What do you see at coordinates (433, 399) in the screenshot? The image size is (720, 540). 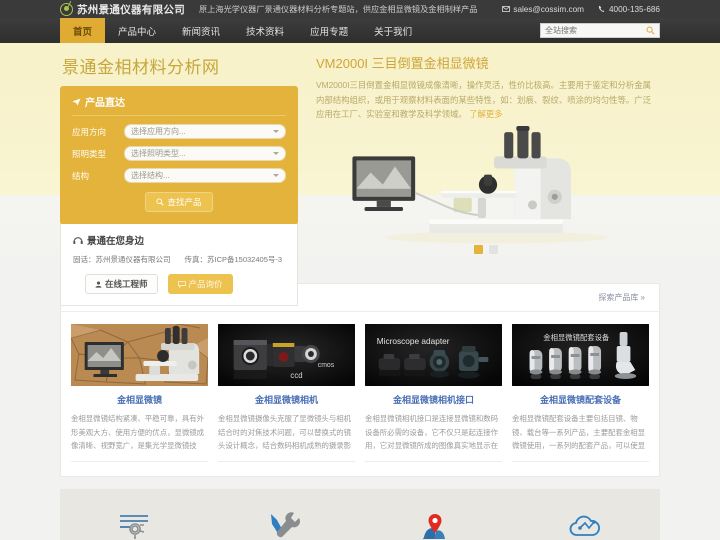 I see `product-card-title: 金相显微镜相机接口` at bounding box center [433, 399].